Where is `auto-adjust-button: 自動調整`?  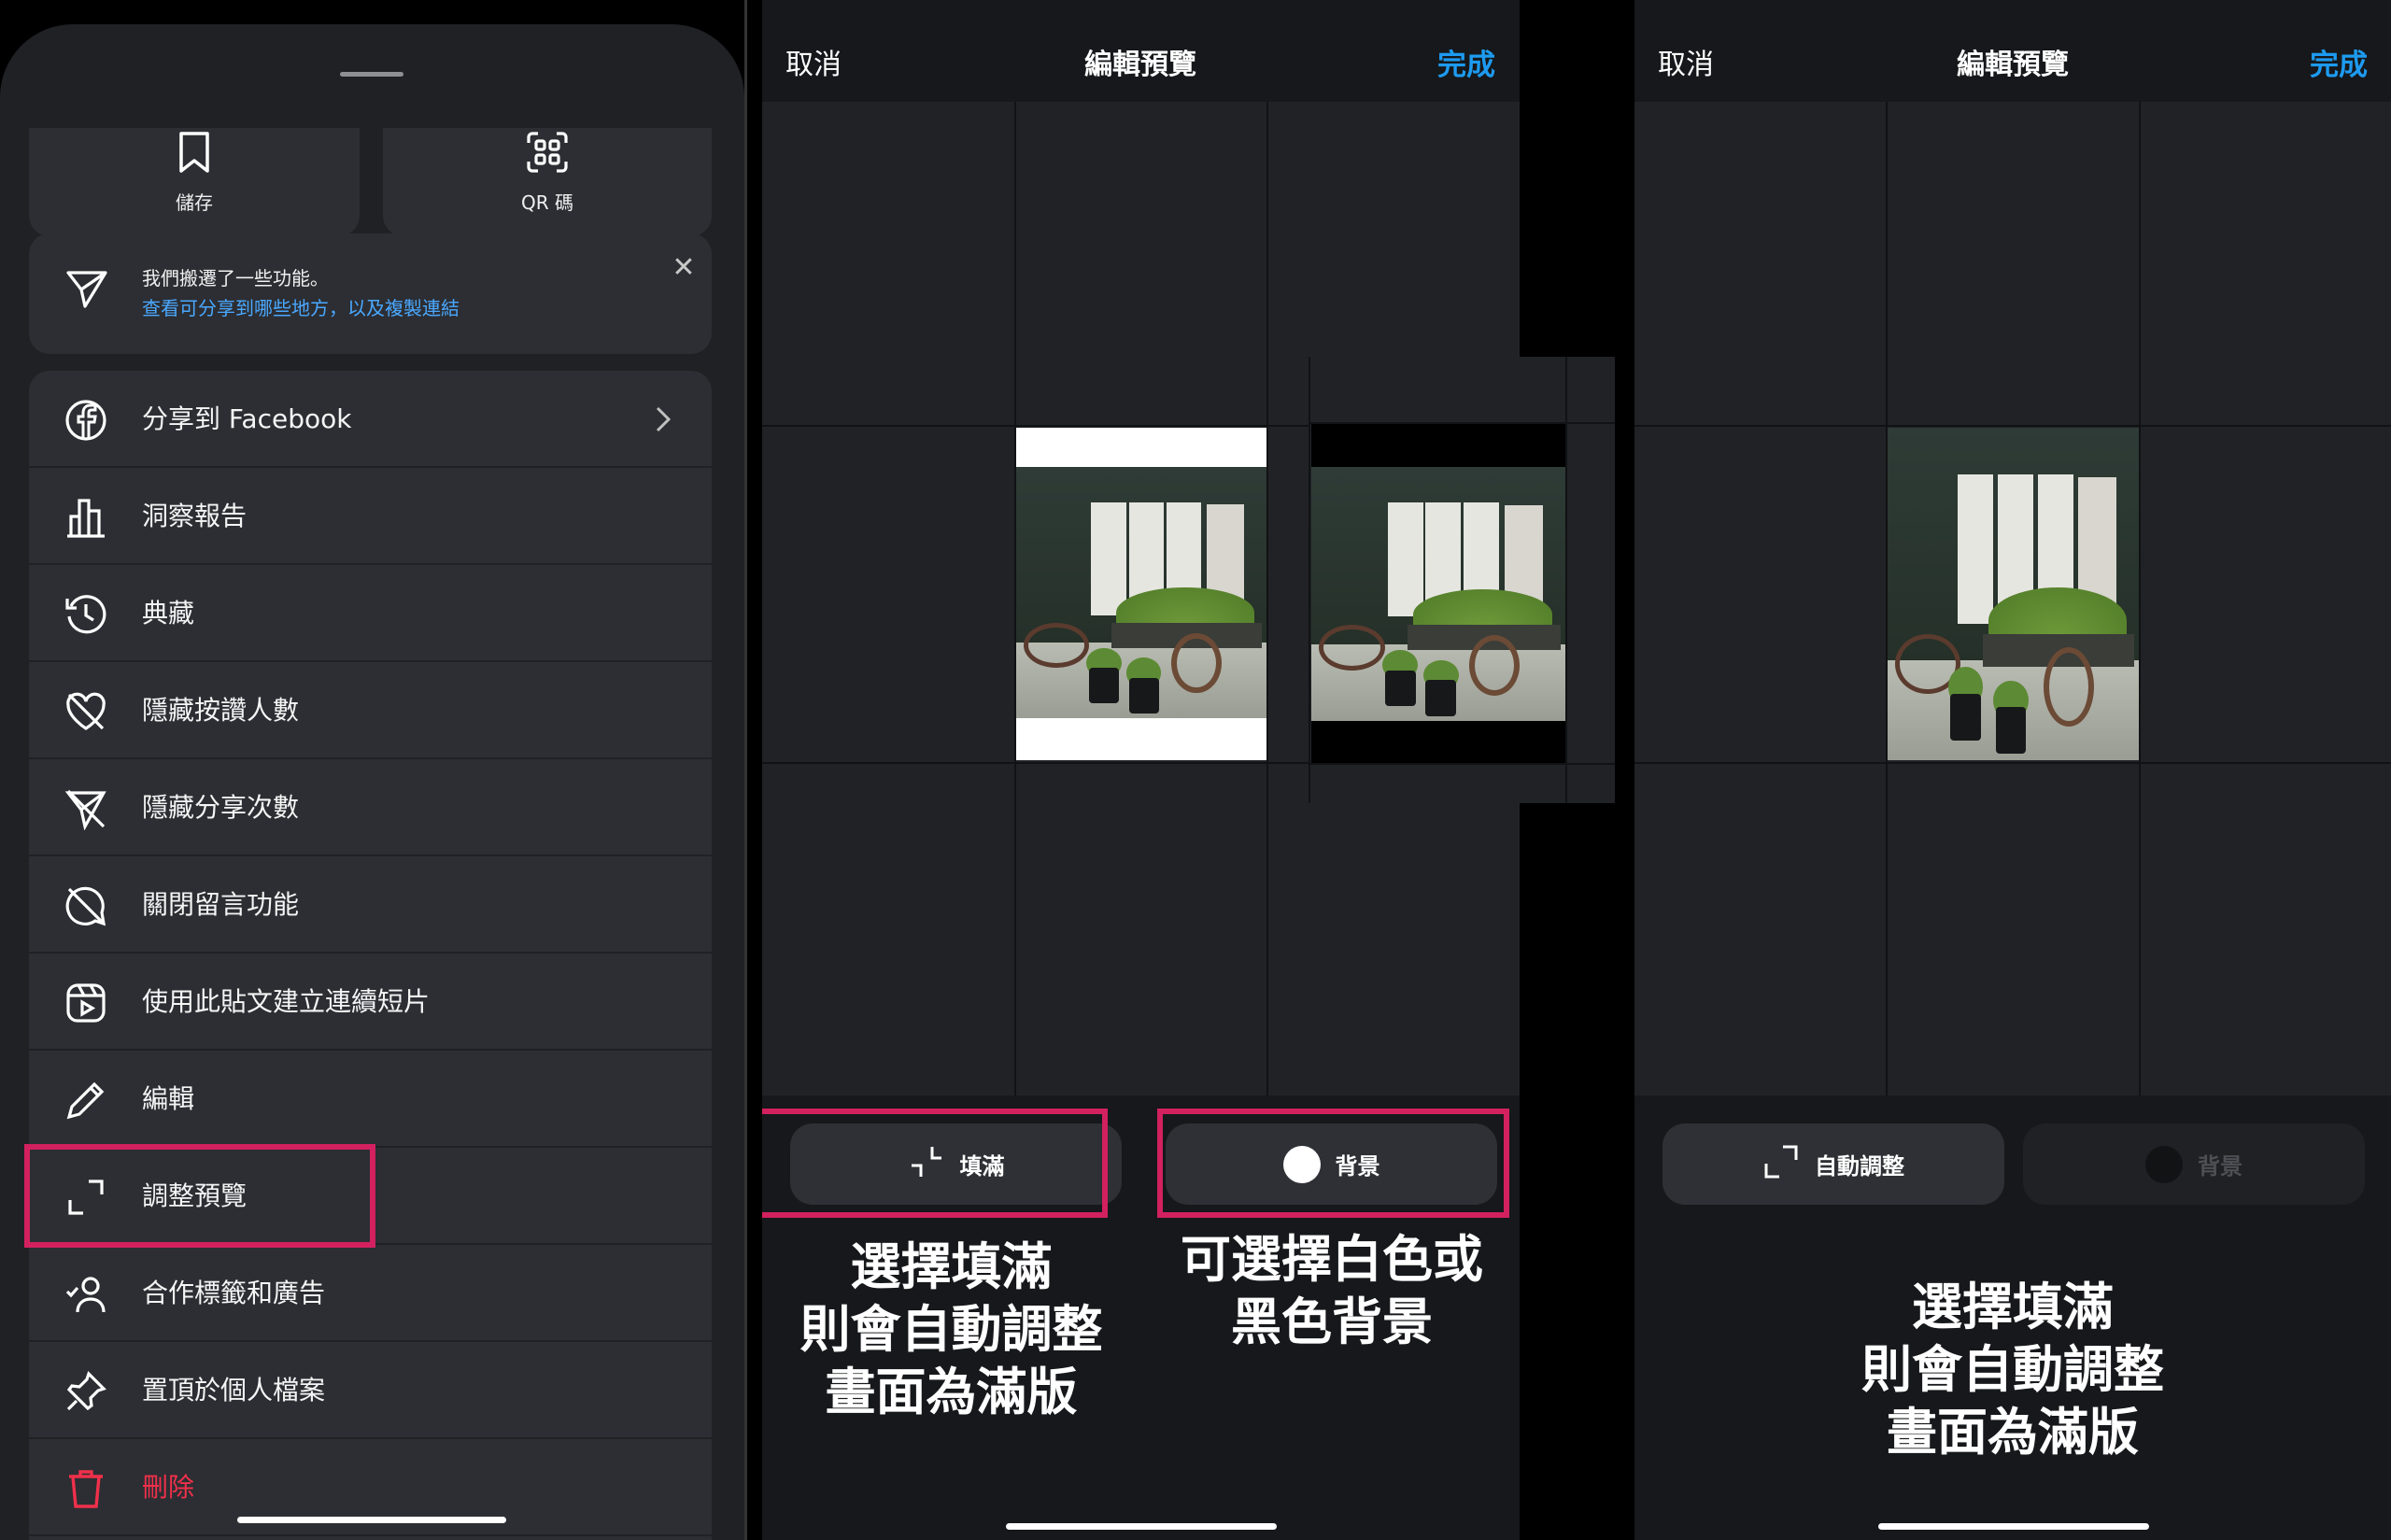
auto-adjust-button: 自動調整 is located at coordinates (1833, 1164).